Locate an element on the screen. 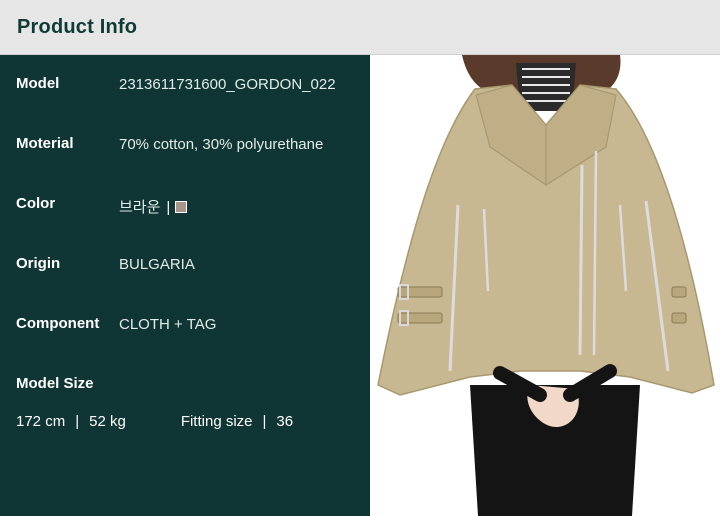 The image size is (720, 516). center-zipper is located at coordinates (581, 260).